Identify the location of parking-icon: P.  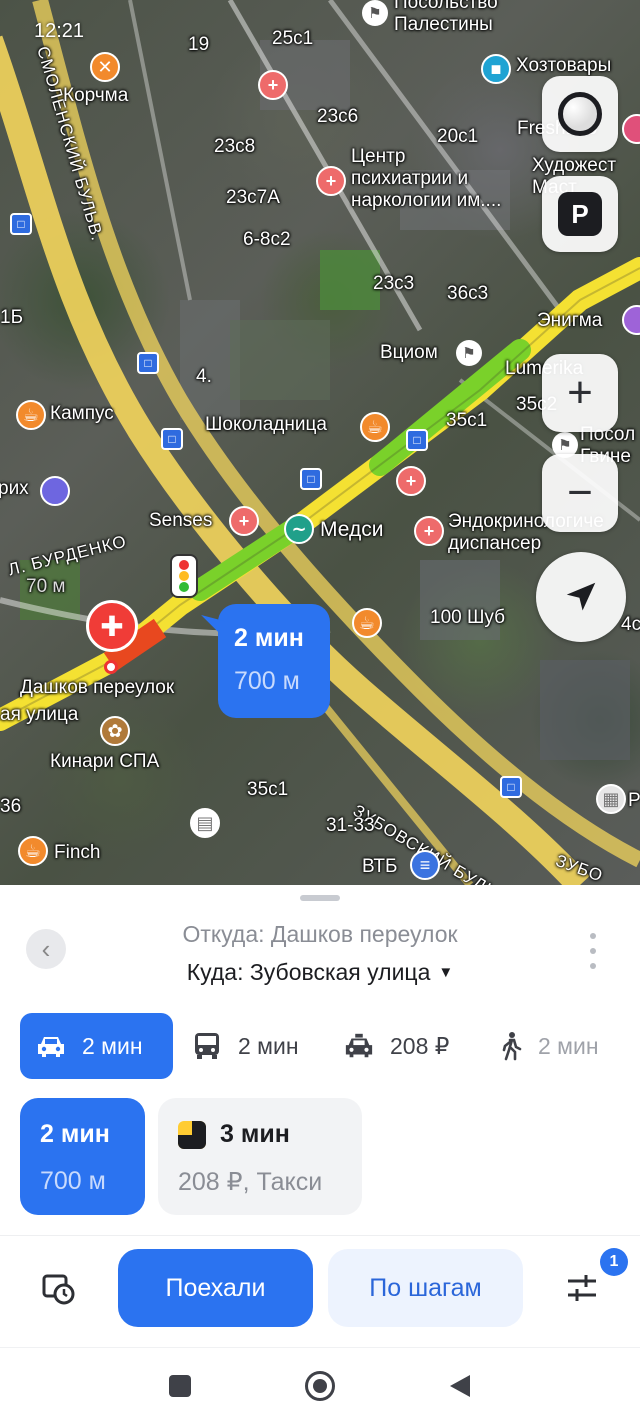
(580, 214).